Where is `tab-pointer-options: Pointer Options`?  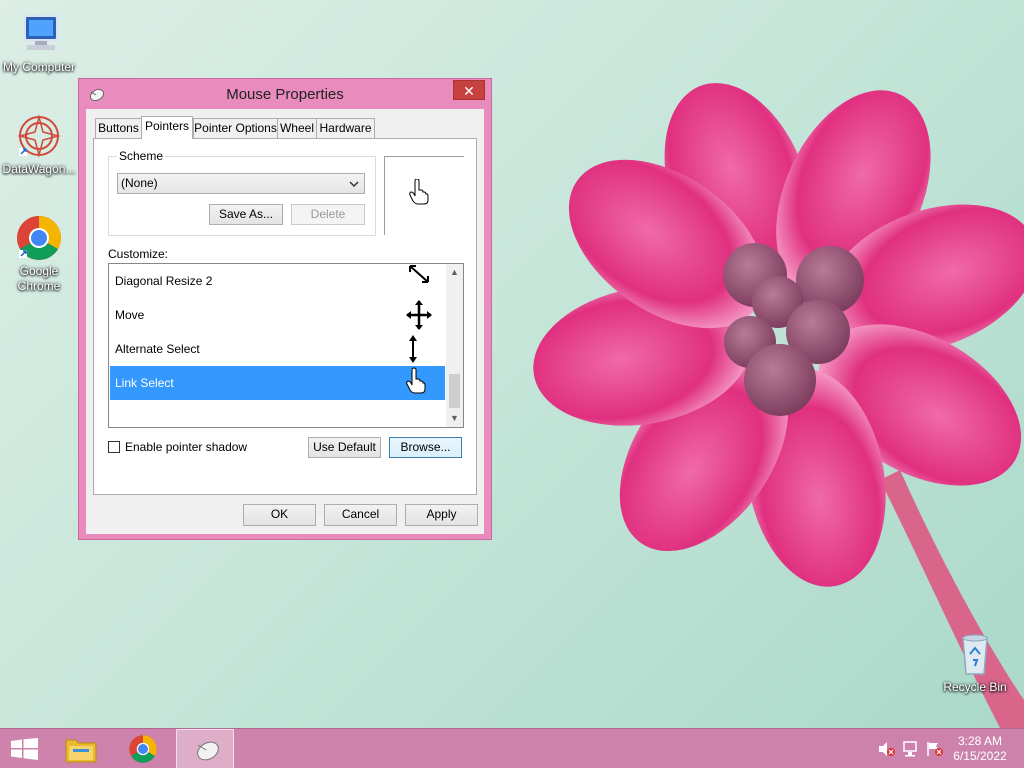
tab-pointer-options: Pointer Options is located at coordinates (235, 128).